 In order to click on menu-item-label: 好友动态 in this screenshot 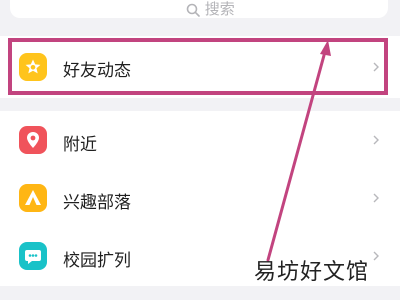, I will do `click(97, 71)`.